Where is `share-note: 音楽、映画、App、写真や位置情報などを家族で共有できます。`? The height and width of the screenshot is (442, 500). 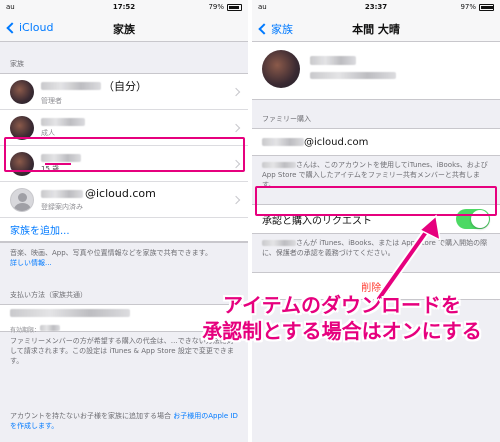
share-note: 音楽、映画、App、写真や位置情報などを家族で共有できます。 is located at coordinates (111, 253).